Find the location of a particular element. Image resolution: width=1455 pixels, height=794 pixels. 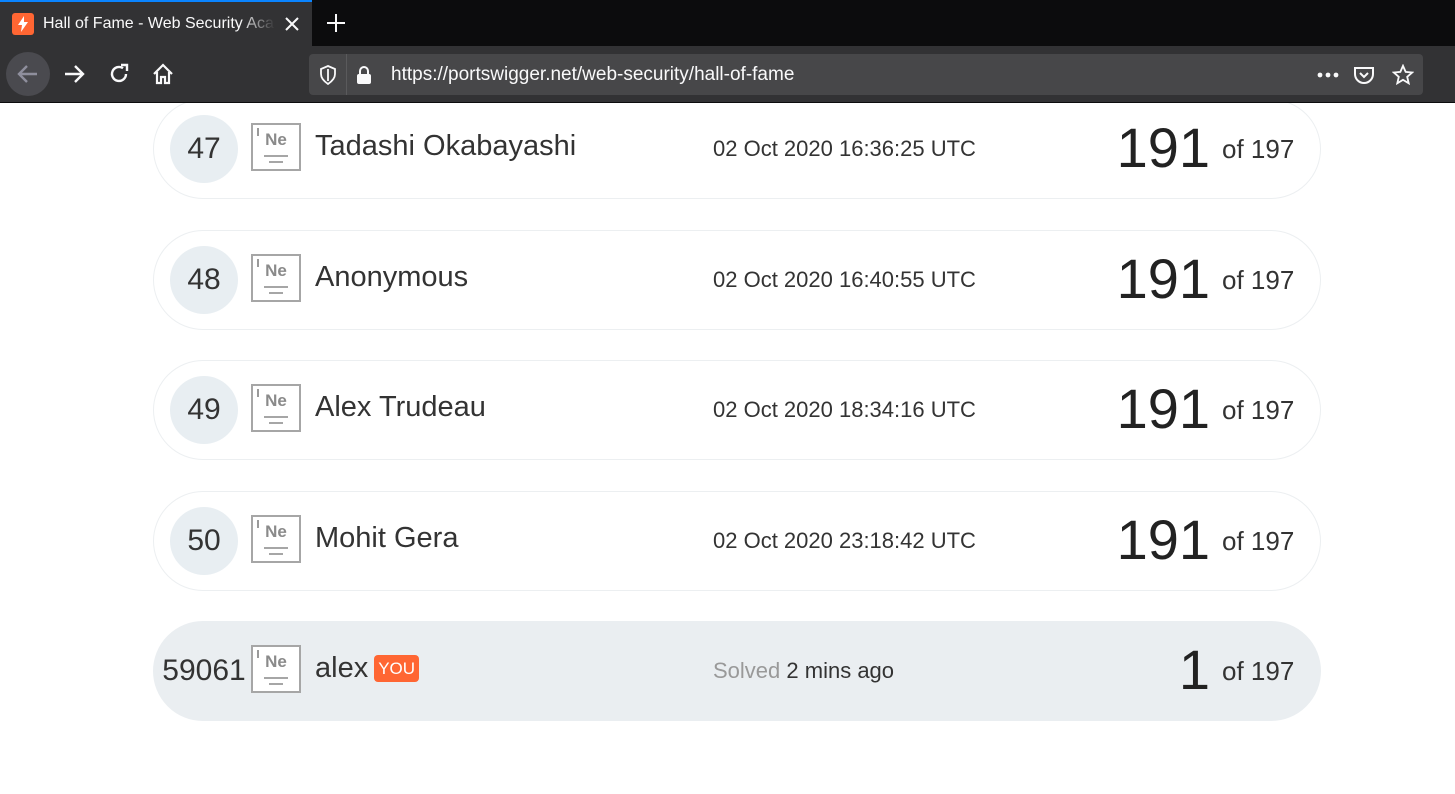

home-icon is located at coordinates (163, 74).